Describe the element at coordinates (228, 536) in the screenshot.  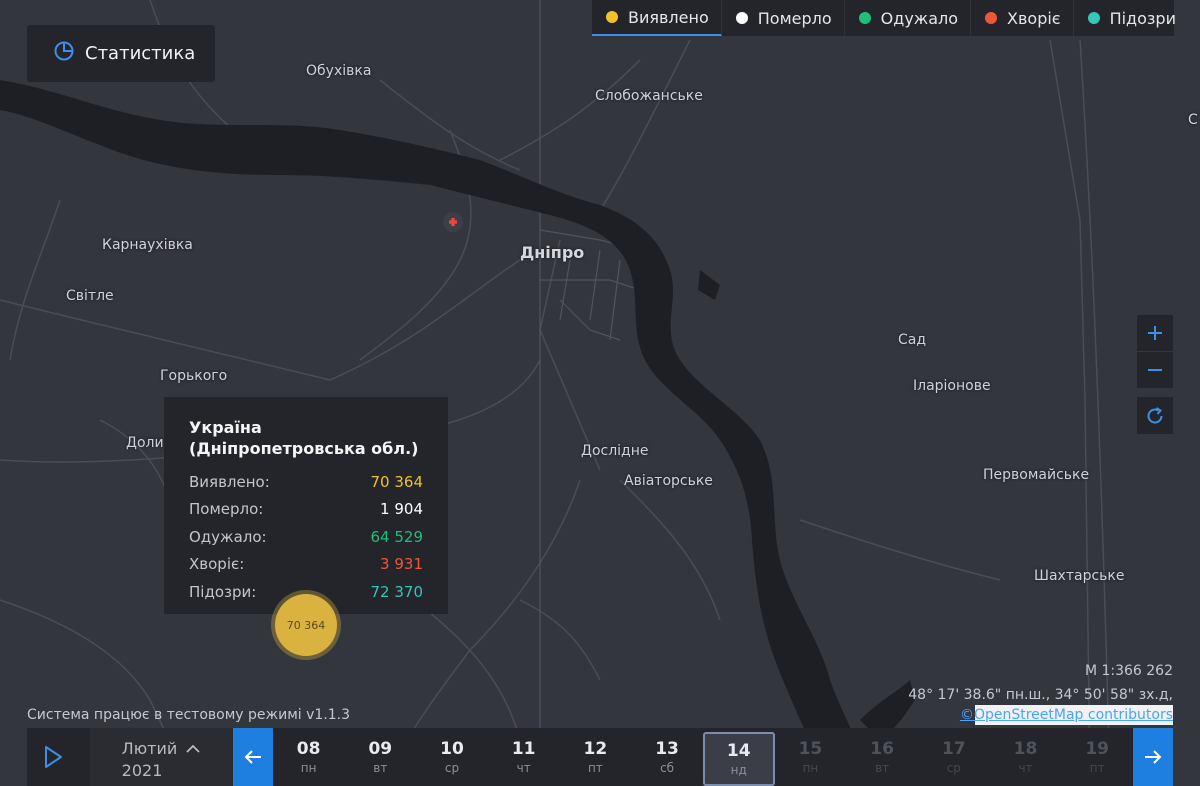
I see `tooltip-label: Одужало:` at that location.